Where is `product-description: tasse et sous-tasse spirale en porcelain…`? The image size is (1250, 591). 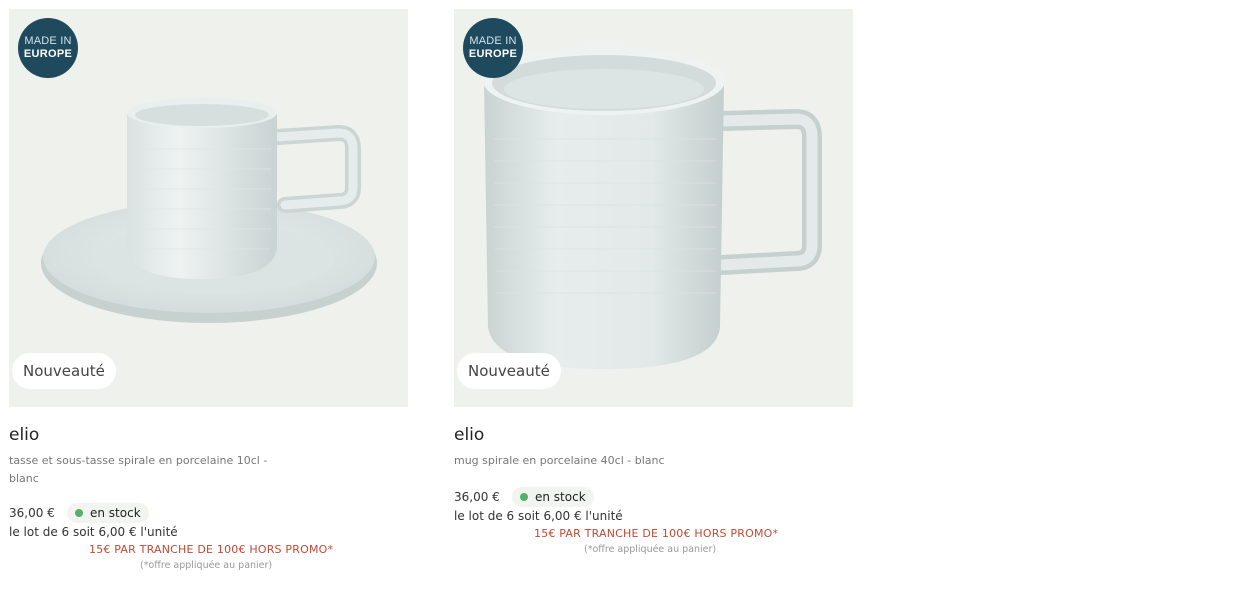 product-description: tasse et sous-tasse spirale en porcelain… is located at coordinates (144, 470).